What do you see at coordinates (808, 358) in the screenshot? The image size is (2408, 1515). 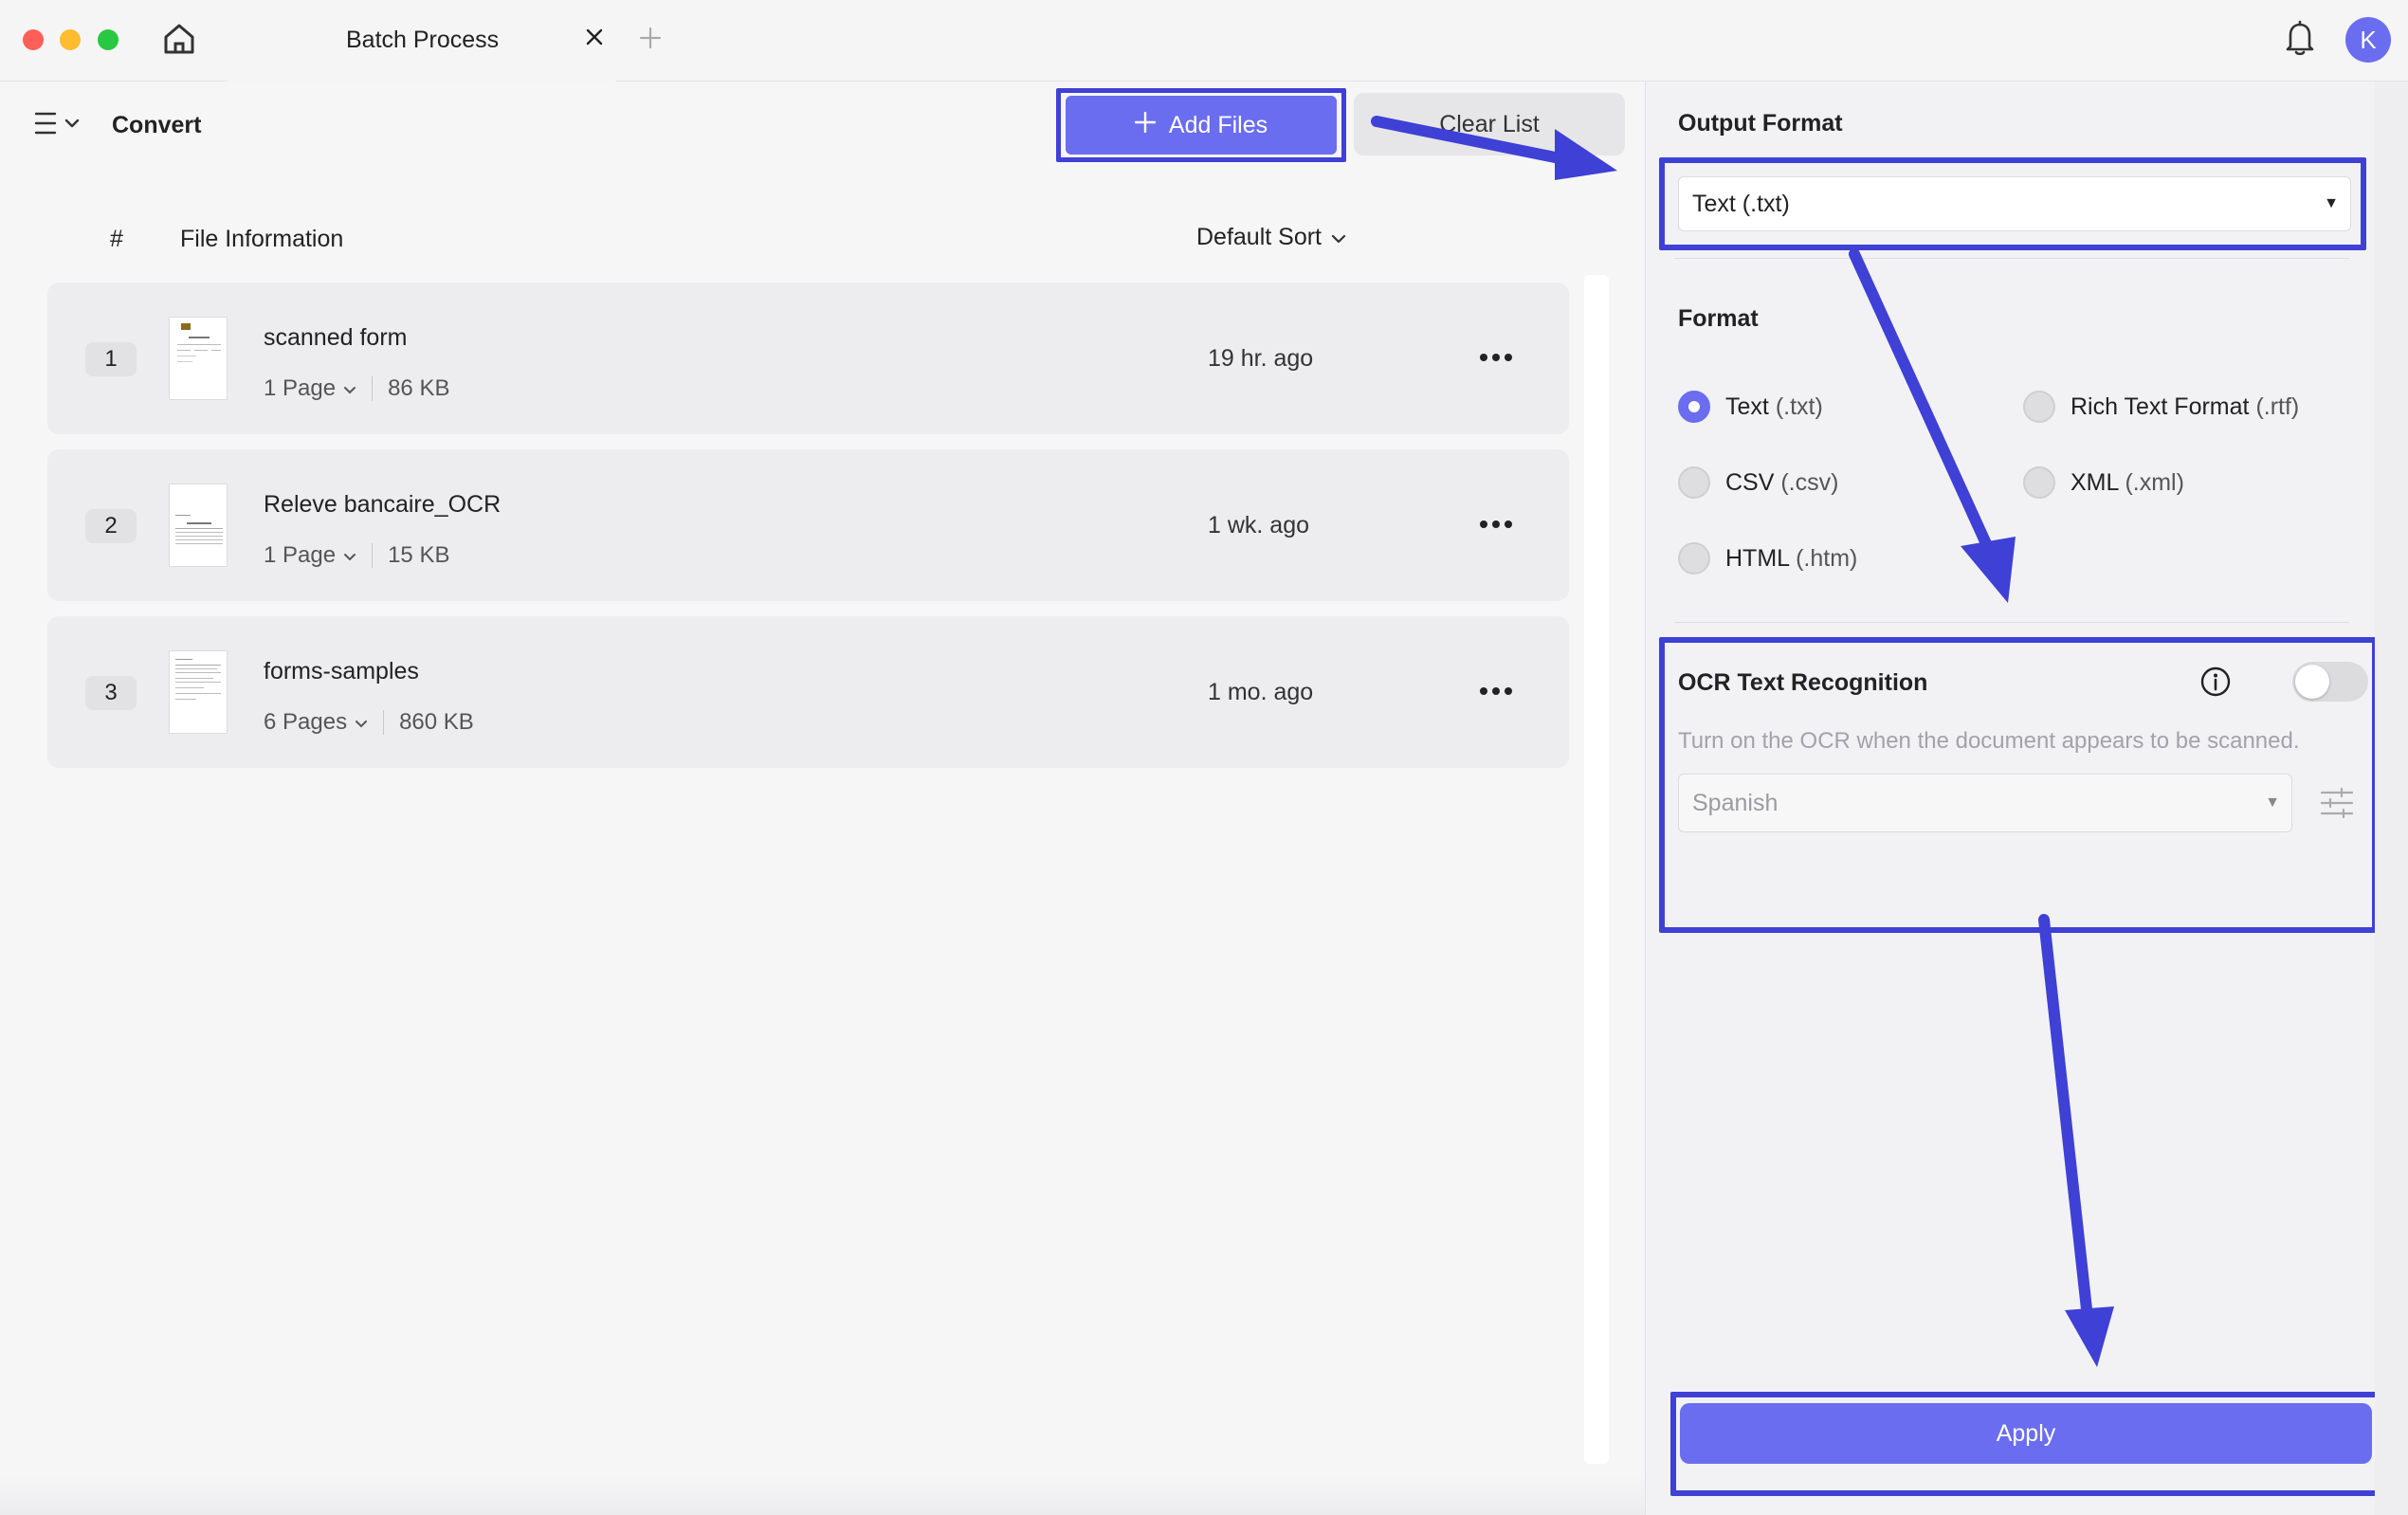 I see `table-row: 1 scanned form 1 Page 86 KB 19 hr. ago` at bounding box center [808, 358].